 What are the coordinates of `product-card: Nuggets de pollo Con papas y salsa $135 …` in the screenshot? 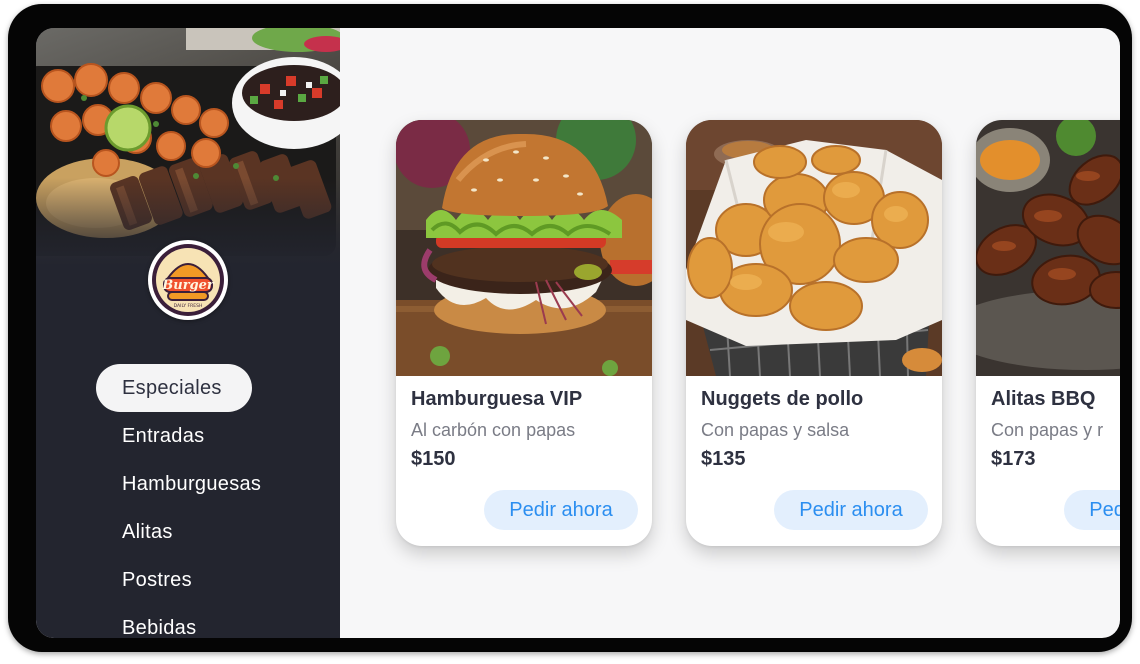 It's located at (814, 333).